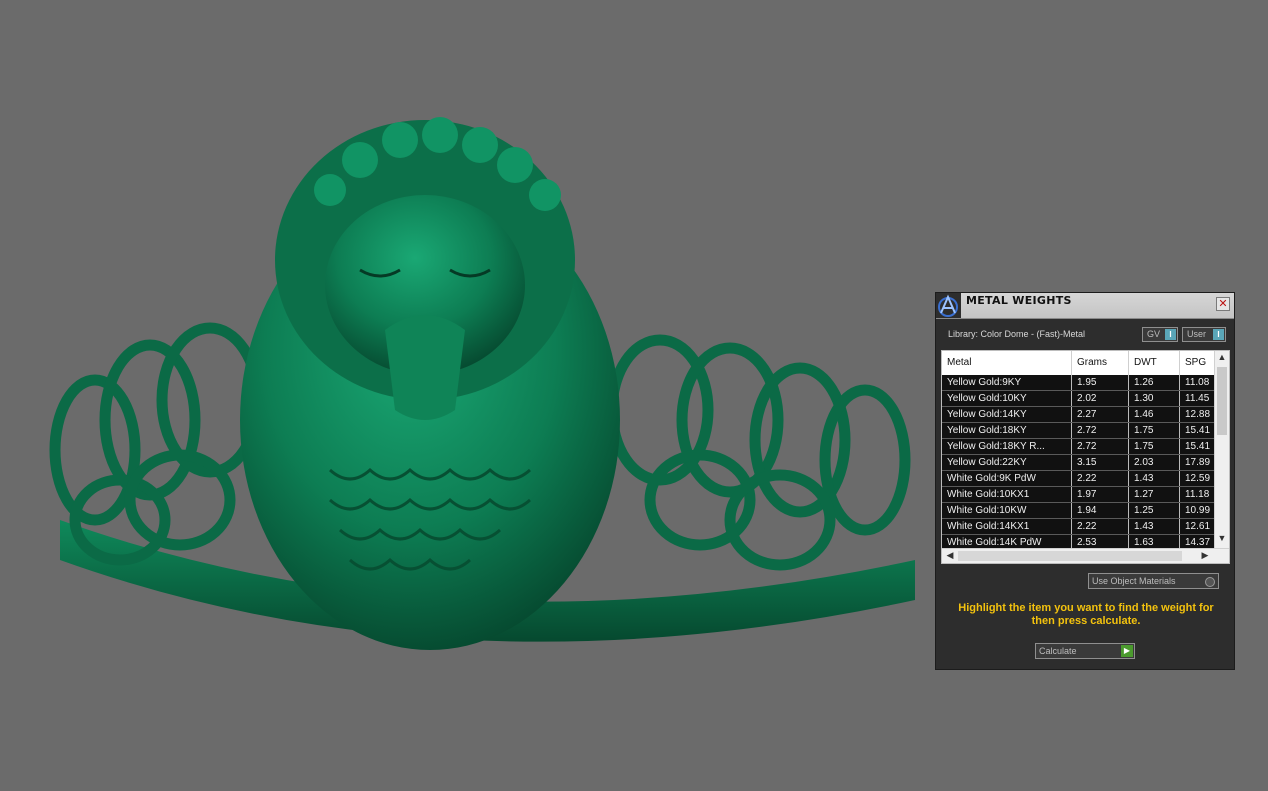 This screenshot has width=1268, height=791. I want to click on cell-metal: White Gold:10KX1, so click(1007, 494).